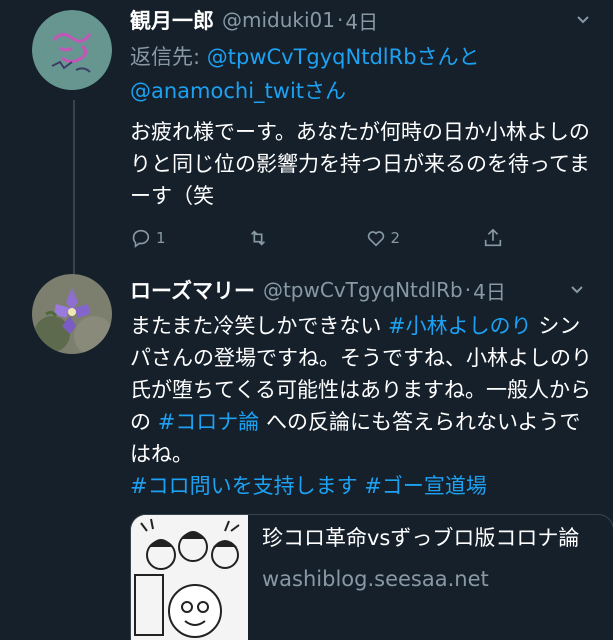 The height and width of the screenshot is (640, 613). What do you see at coordinates (259, 326) in the screenshot?
I see `tweet-text-segment: またまた冷笑しかできない` at bounding box center [259, 326].